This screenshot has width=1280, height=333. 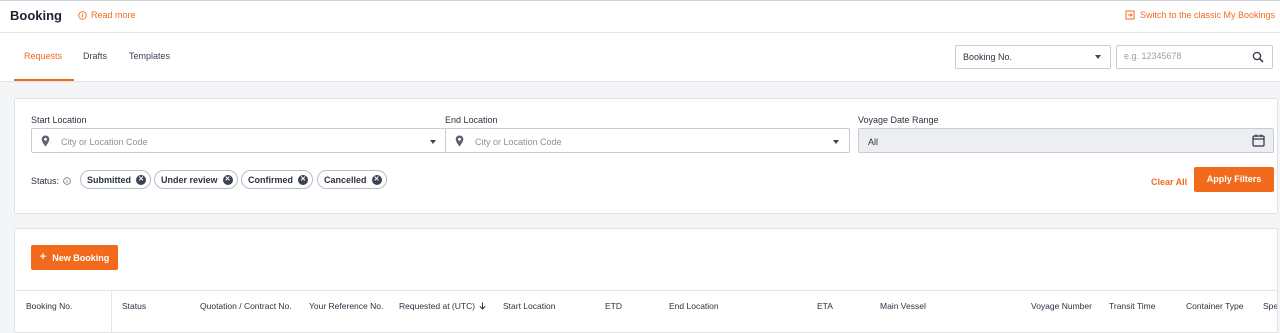 I want to click on status-chip-under-review: Under review ✕, so click(x=196, y=179).